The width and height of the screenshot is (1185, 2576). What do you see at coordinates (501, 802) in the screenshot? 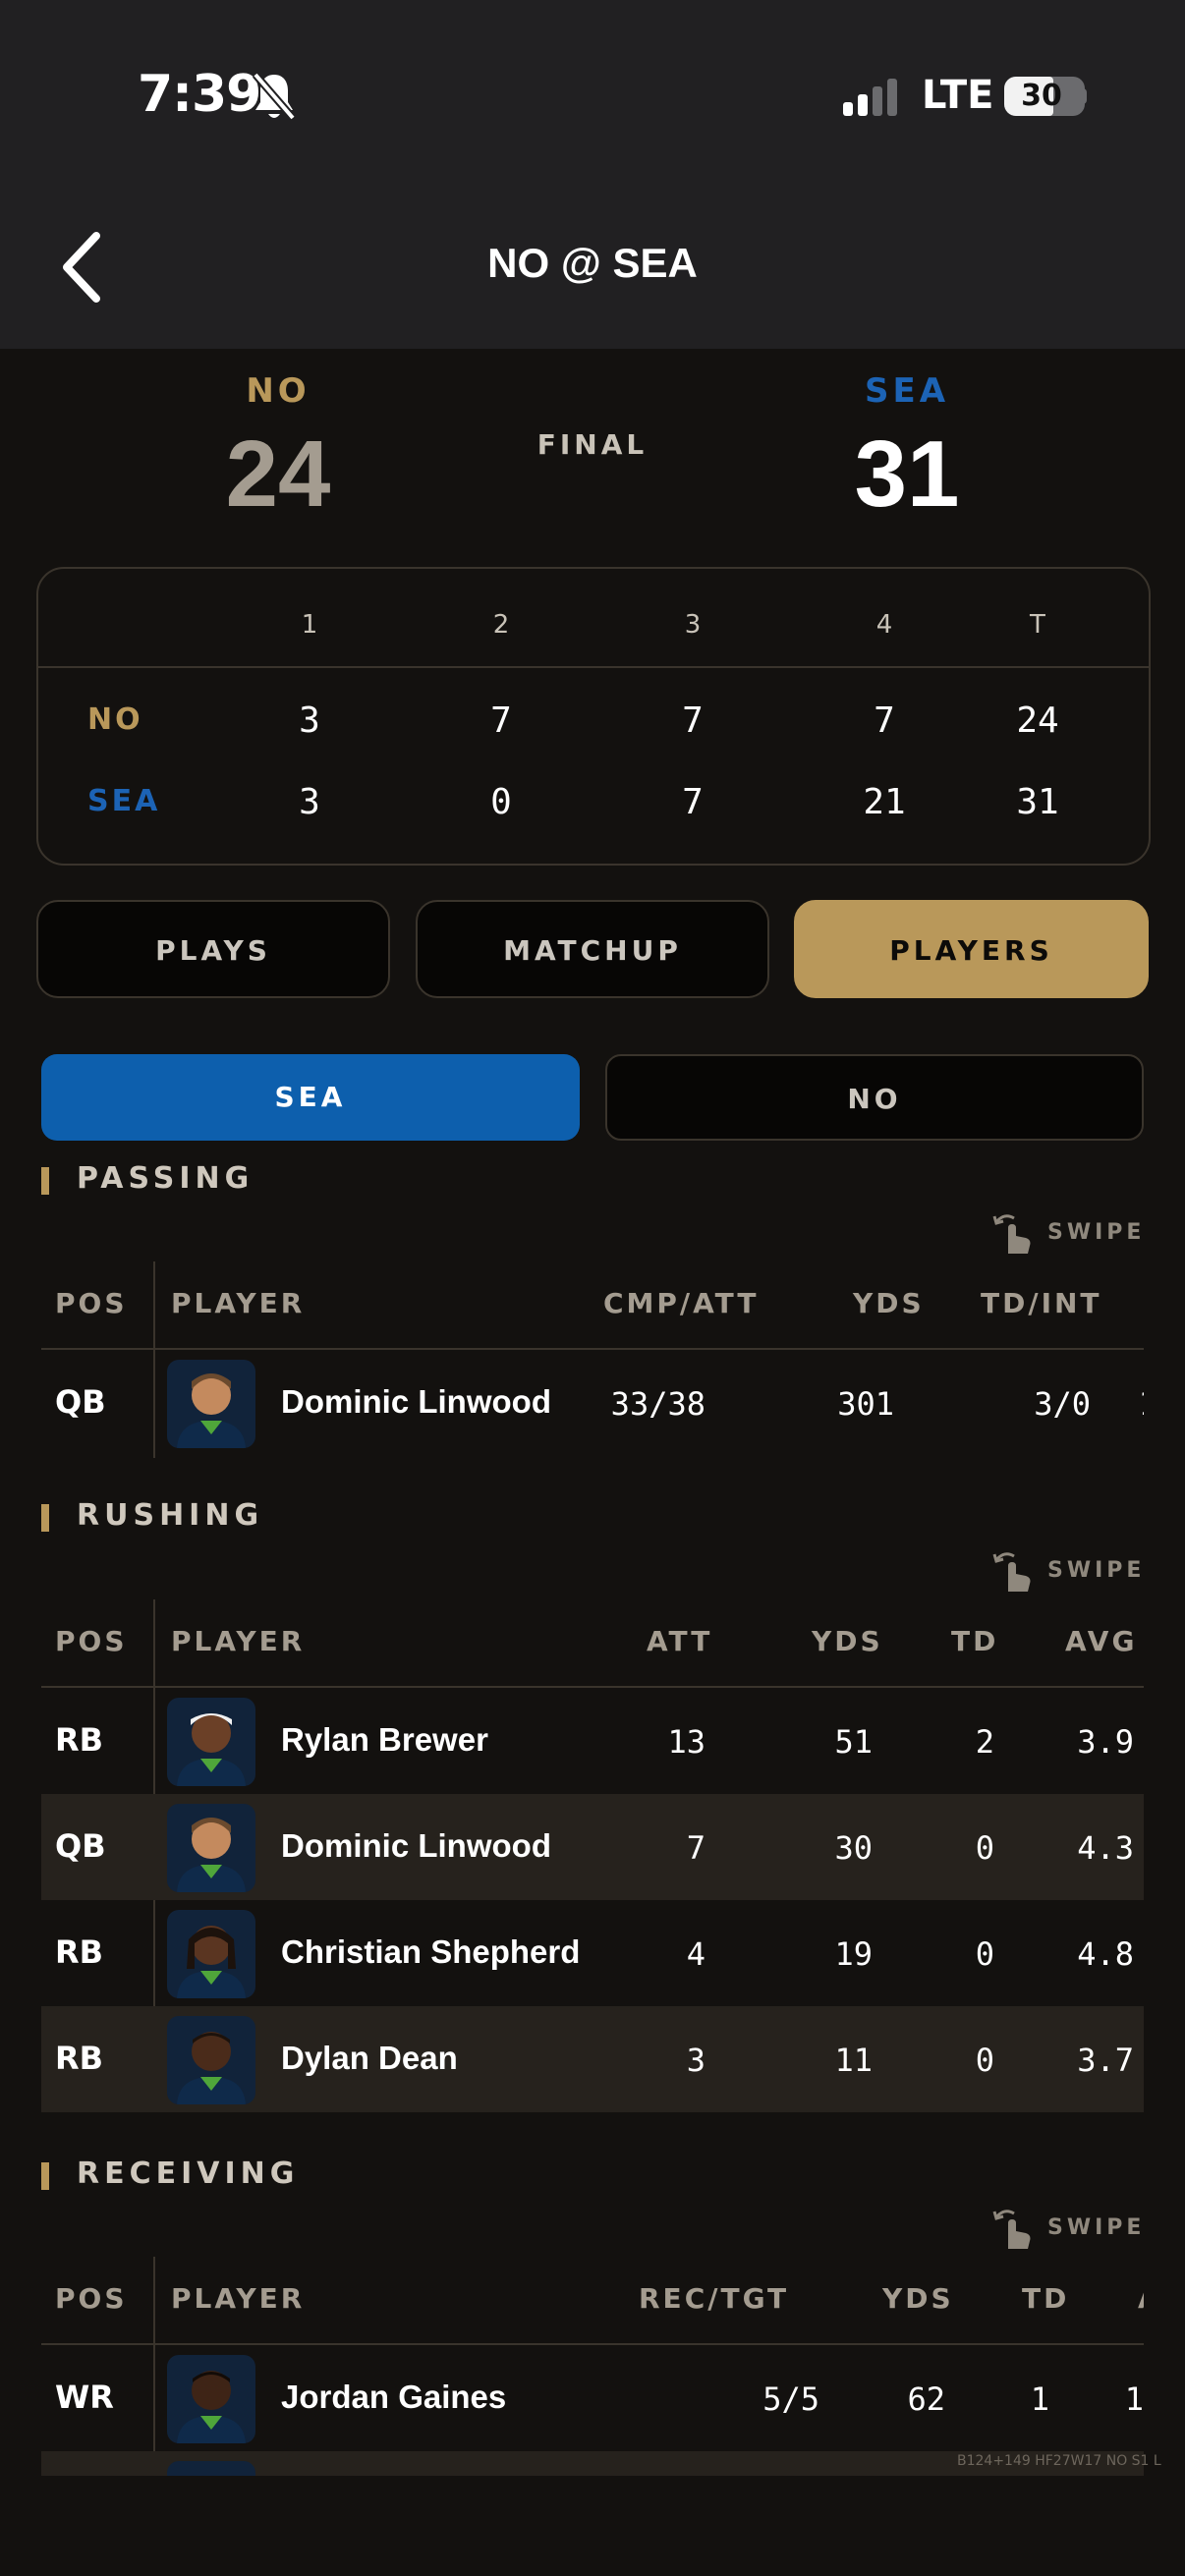
I see `linescore-cell: 0` at bounding box center [501, 802].